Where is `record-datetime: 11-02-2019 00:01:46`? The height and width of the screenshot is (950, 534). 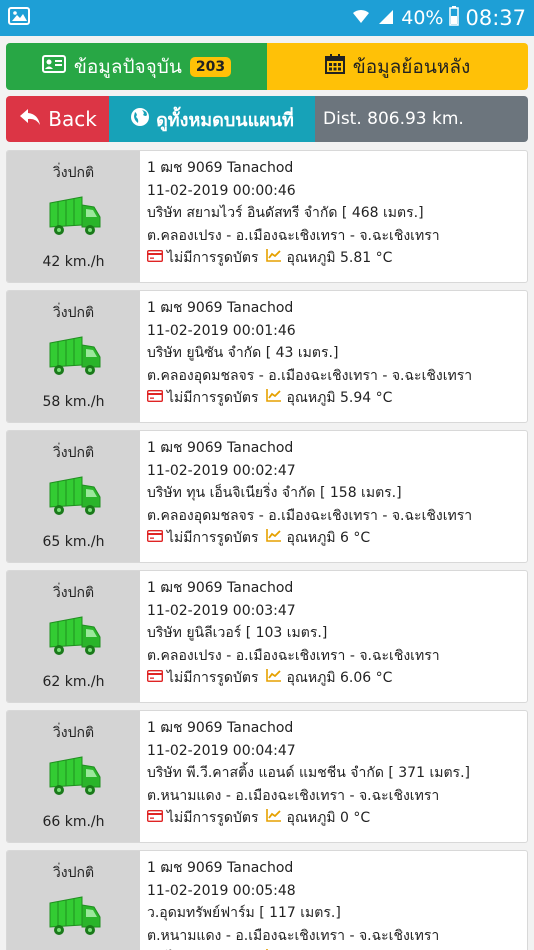
record-datetime: 11-02-2019 00:01:46 is located at coordinates (221, 330).